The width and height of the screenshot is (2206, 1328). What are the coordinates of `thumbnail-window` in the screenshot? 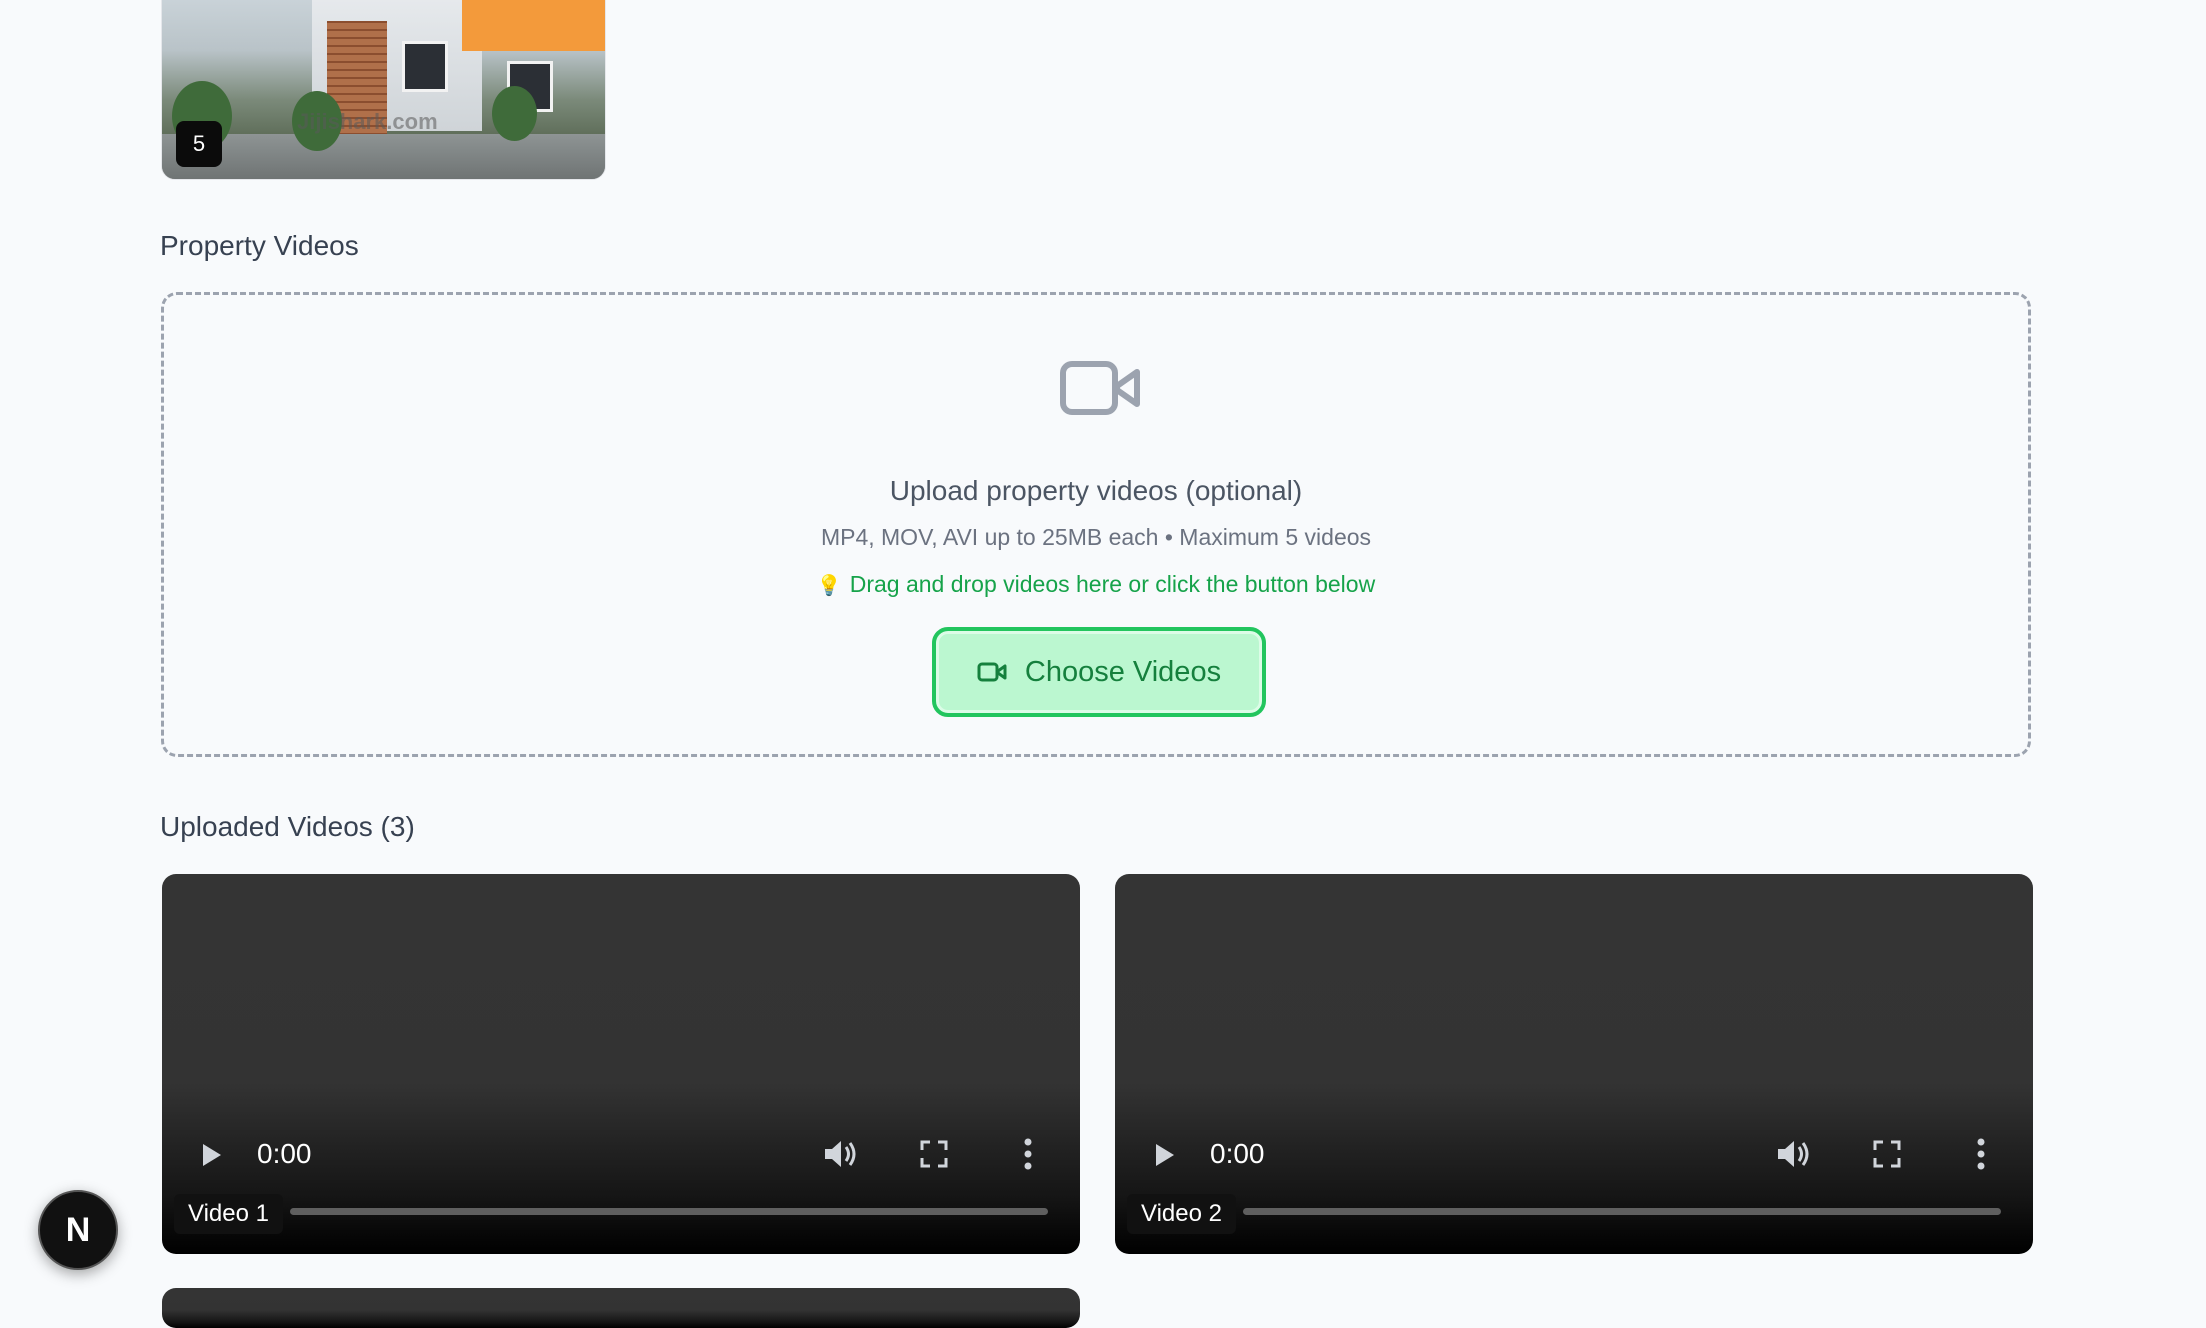 It's located at (425, 66).